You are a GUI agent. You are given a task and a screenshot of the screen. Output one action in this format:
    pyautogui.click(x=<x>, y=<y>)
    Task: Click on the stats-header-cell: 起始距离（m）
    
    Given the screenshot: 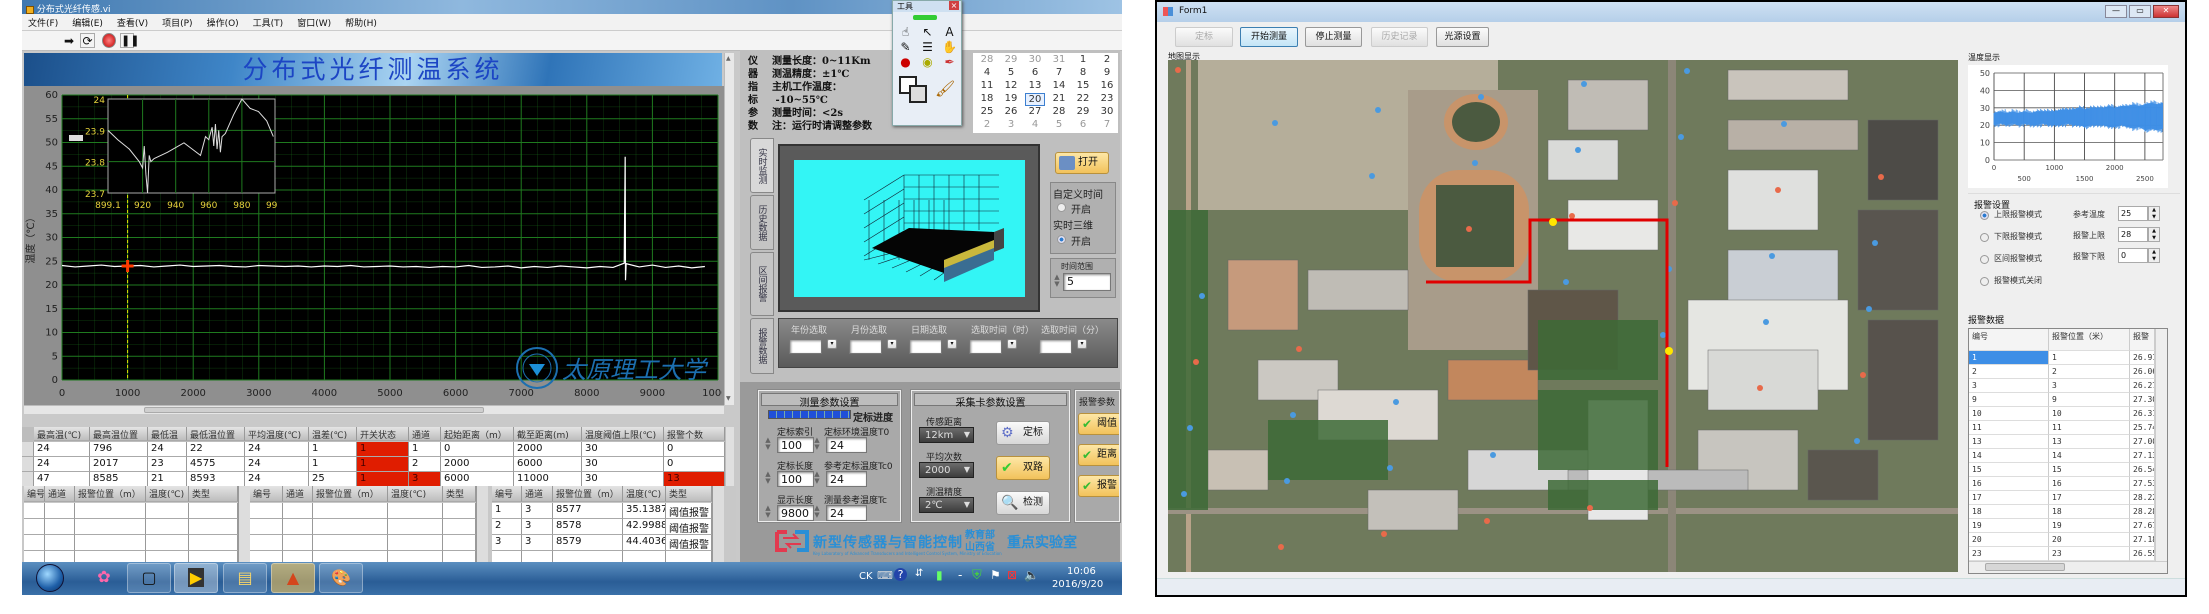 What is the action you would take?
    pyautogui.click(x=477, y=434)
    